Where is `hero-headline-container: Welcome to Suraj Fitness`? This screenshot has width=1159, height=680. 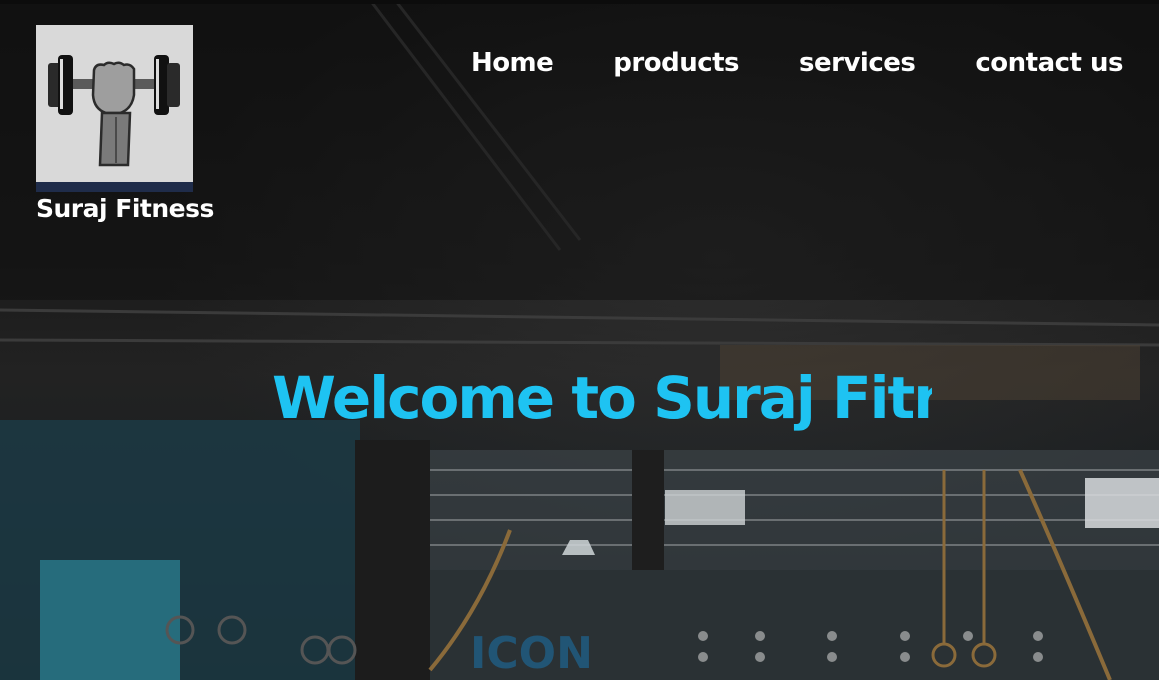 hero-headline-container: Welcome to Suraj Fitness is located at coordinates (602, 398).